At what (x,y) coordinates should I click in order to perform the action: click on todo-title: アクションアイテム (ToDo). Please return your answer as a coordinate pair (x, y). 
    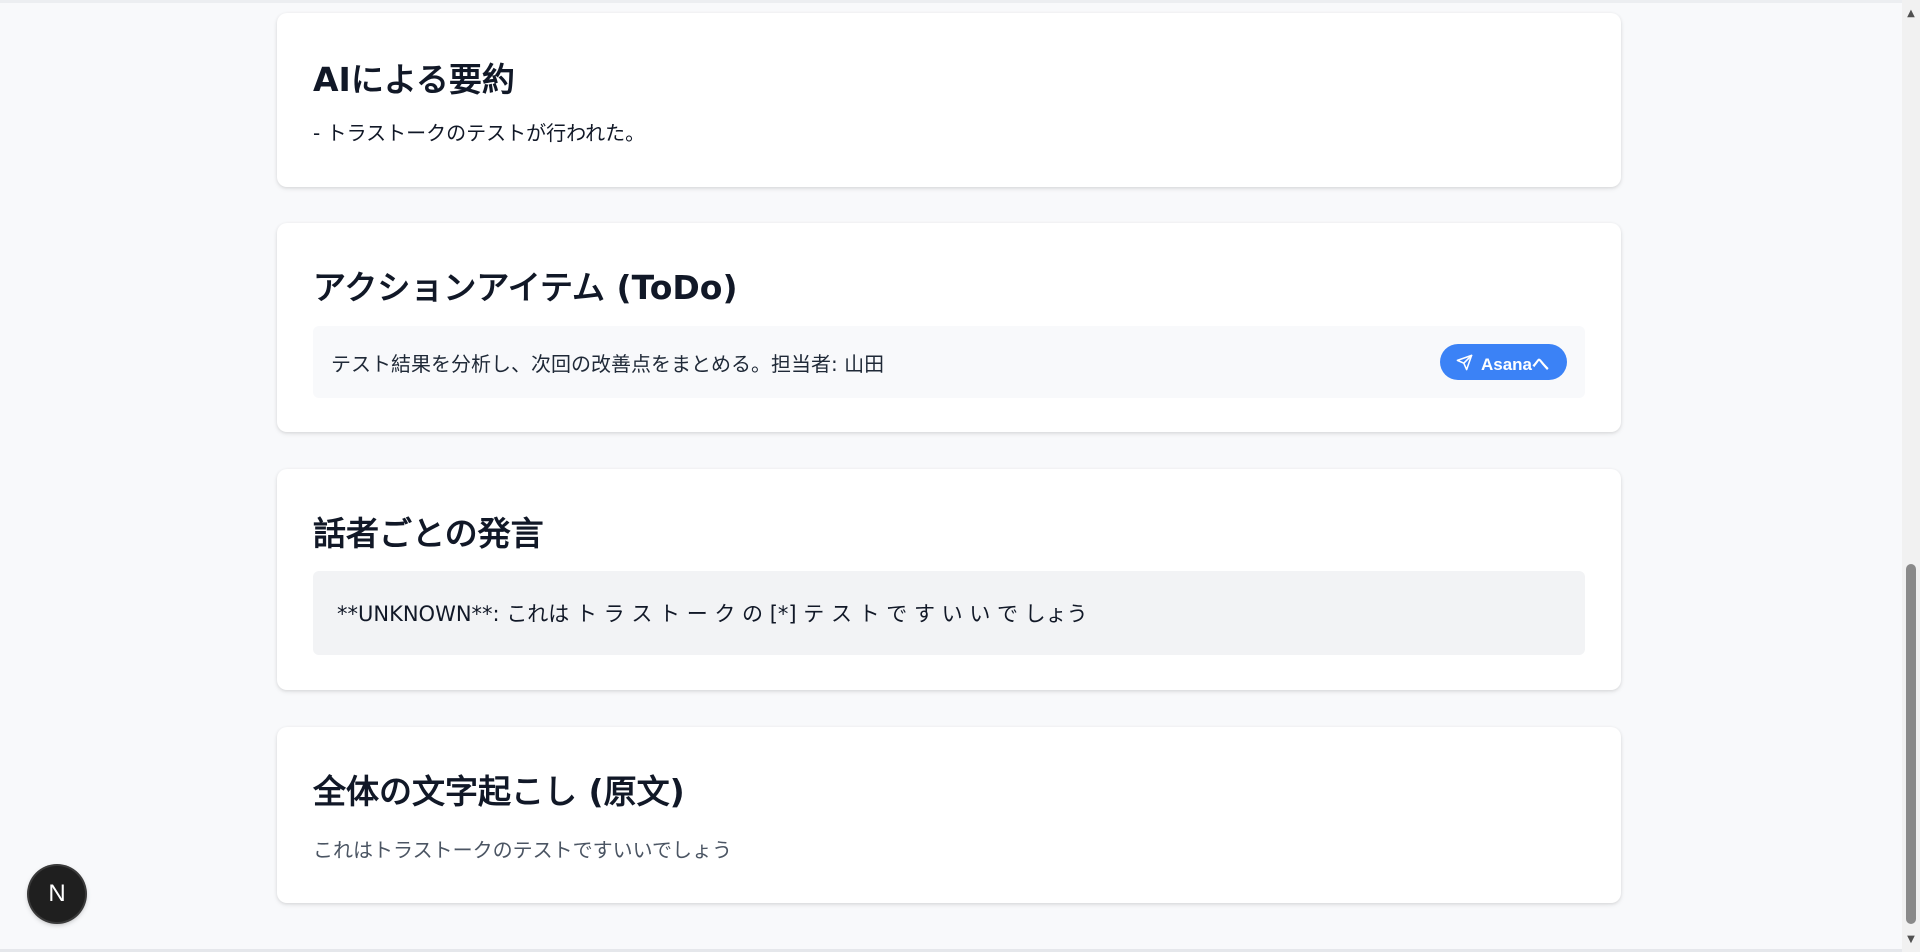
    Looking at the image, I should click on (525, 287).